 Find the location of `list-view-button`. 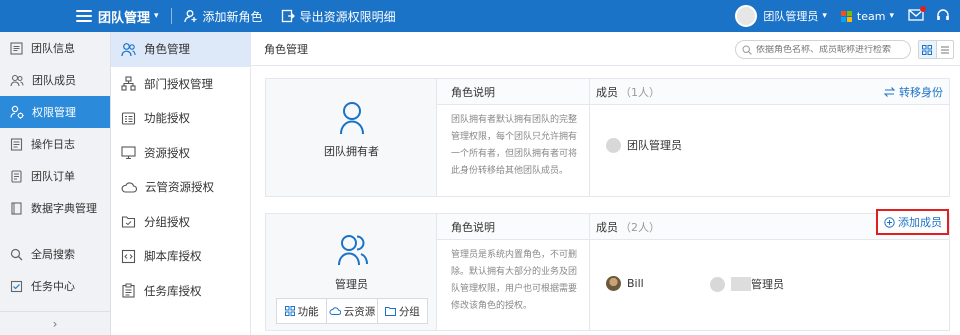

list-view-button is located at coordinates (944, 49).